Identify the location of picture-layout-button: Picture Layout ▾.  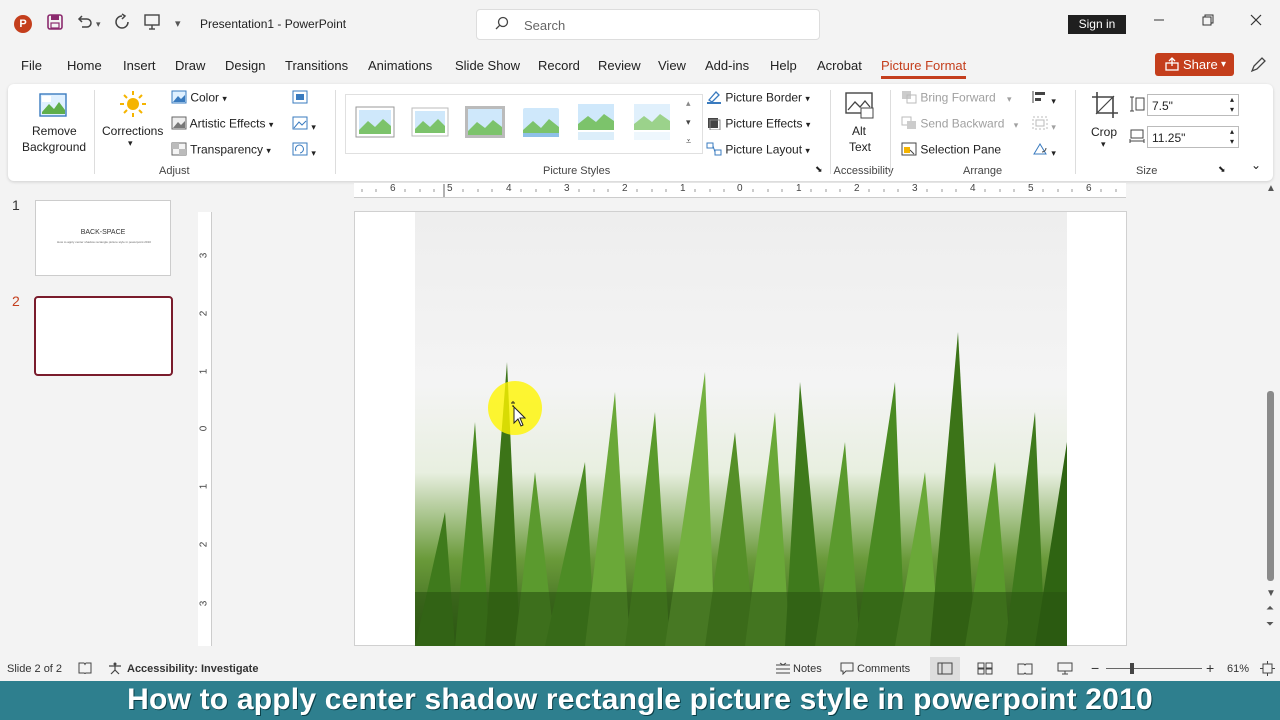
(758, 150).